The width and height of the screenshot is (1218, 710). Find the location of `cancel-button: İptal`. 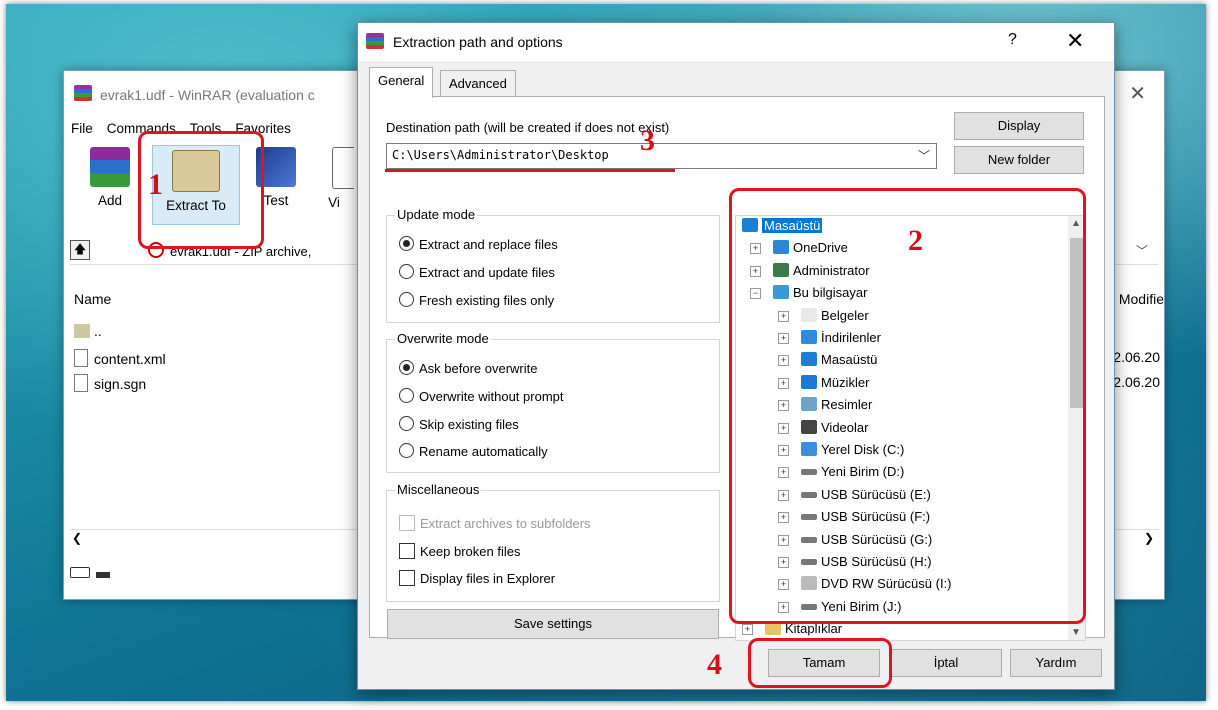

cancel-button: İptal is located at coordinates (946, 663).